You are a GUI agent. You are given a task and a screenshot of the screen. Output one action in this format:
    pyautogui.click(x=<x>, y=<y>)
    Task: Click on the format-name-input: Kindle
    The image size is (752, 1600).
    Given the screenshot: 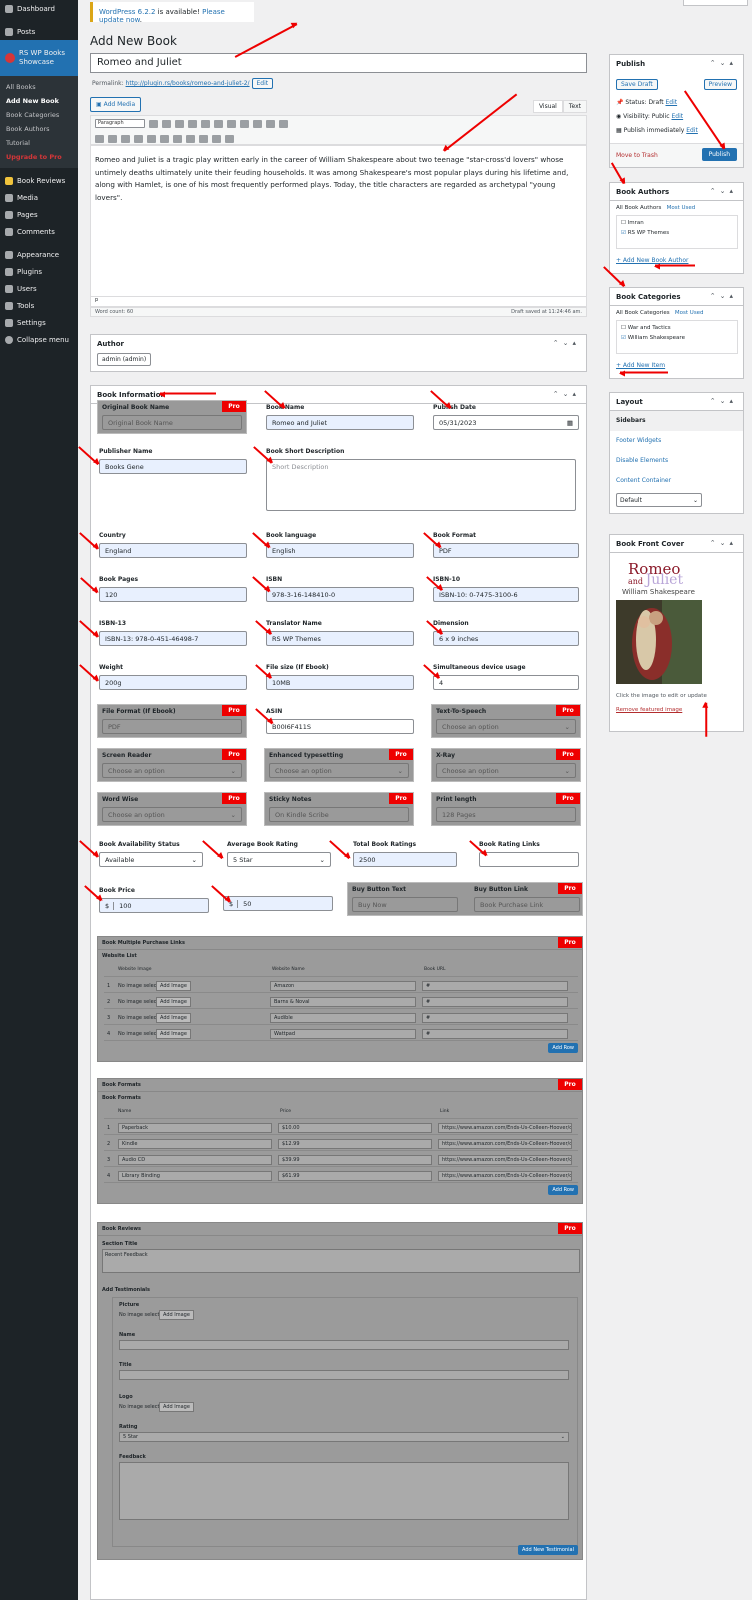 What is the action you would take?
    pyautogui.click(x=195, y=1144)
    